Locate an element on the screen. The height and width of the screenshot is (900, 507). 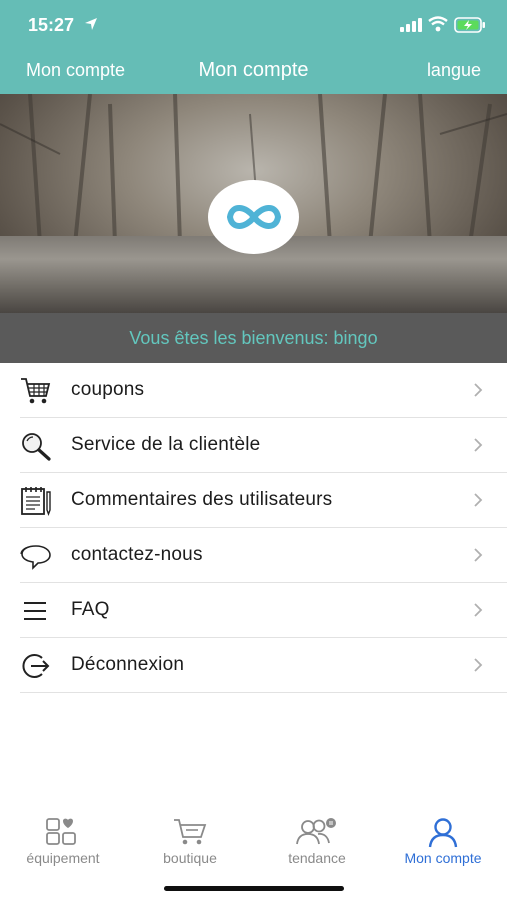
cellular-signal-icon is located at coordinates (411, 27).